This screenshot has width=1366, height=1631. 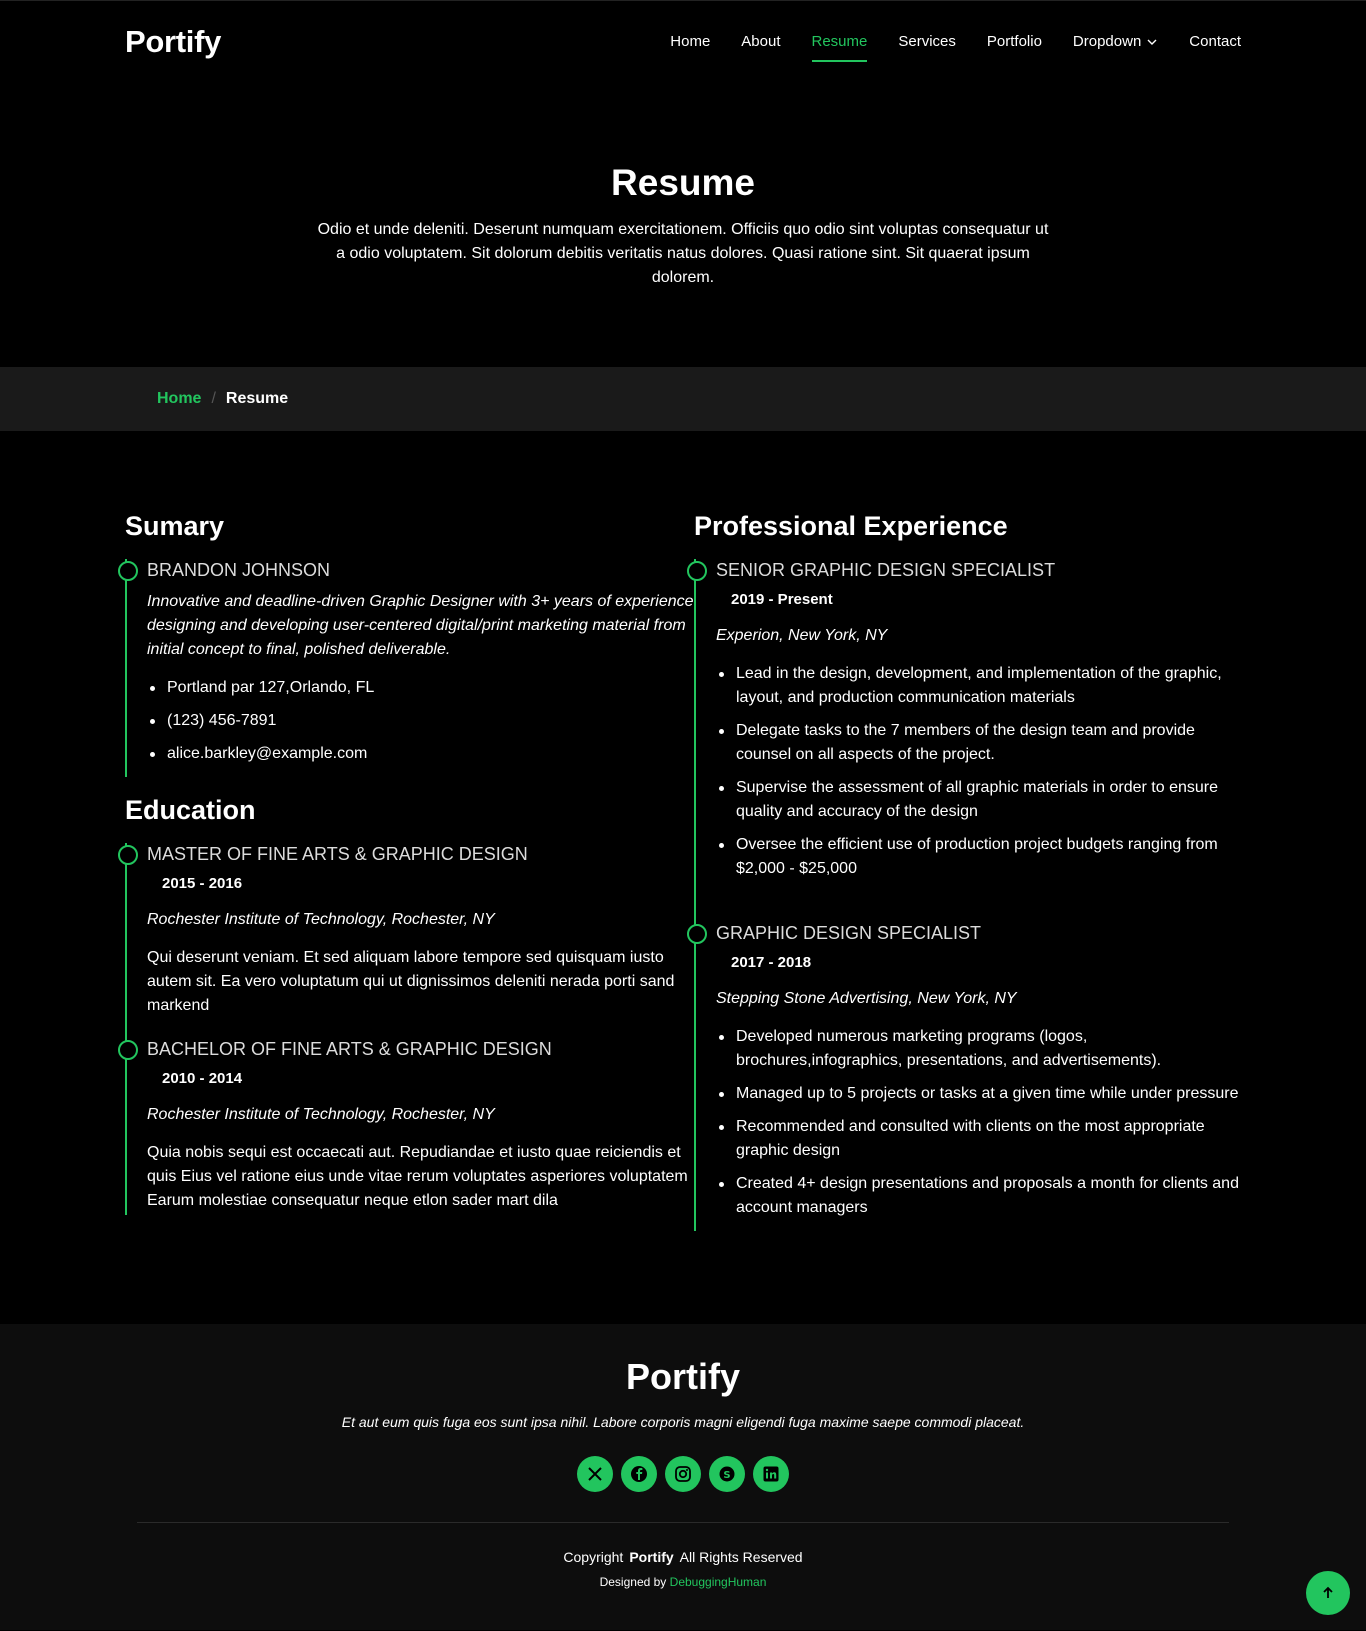 What do you see at coordinates (741, 1557) in the screenshot?
I see `copyright-post: All Rights Reserved` at bounding box center [741, 1557].